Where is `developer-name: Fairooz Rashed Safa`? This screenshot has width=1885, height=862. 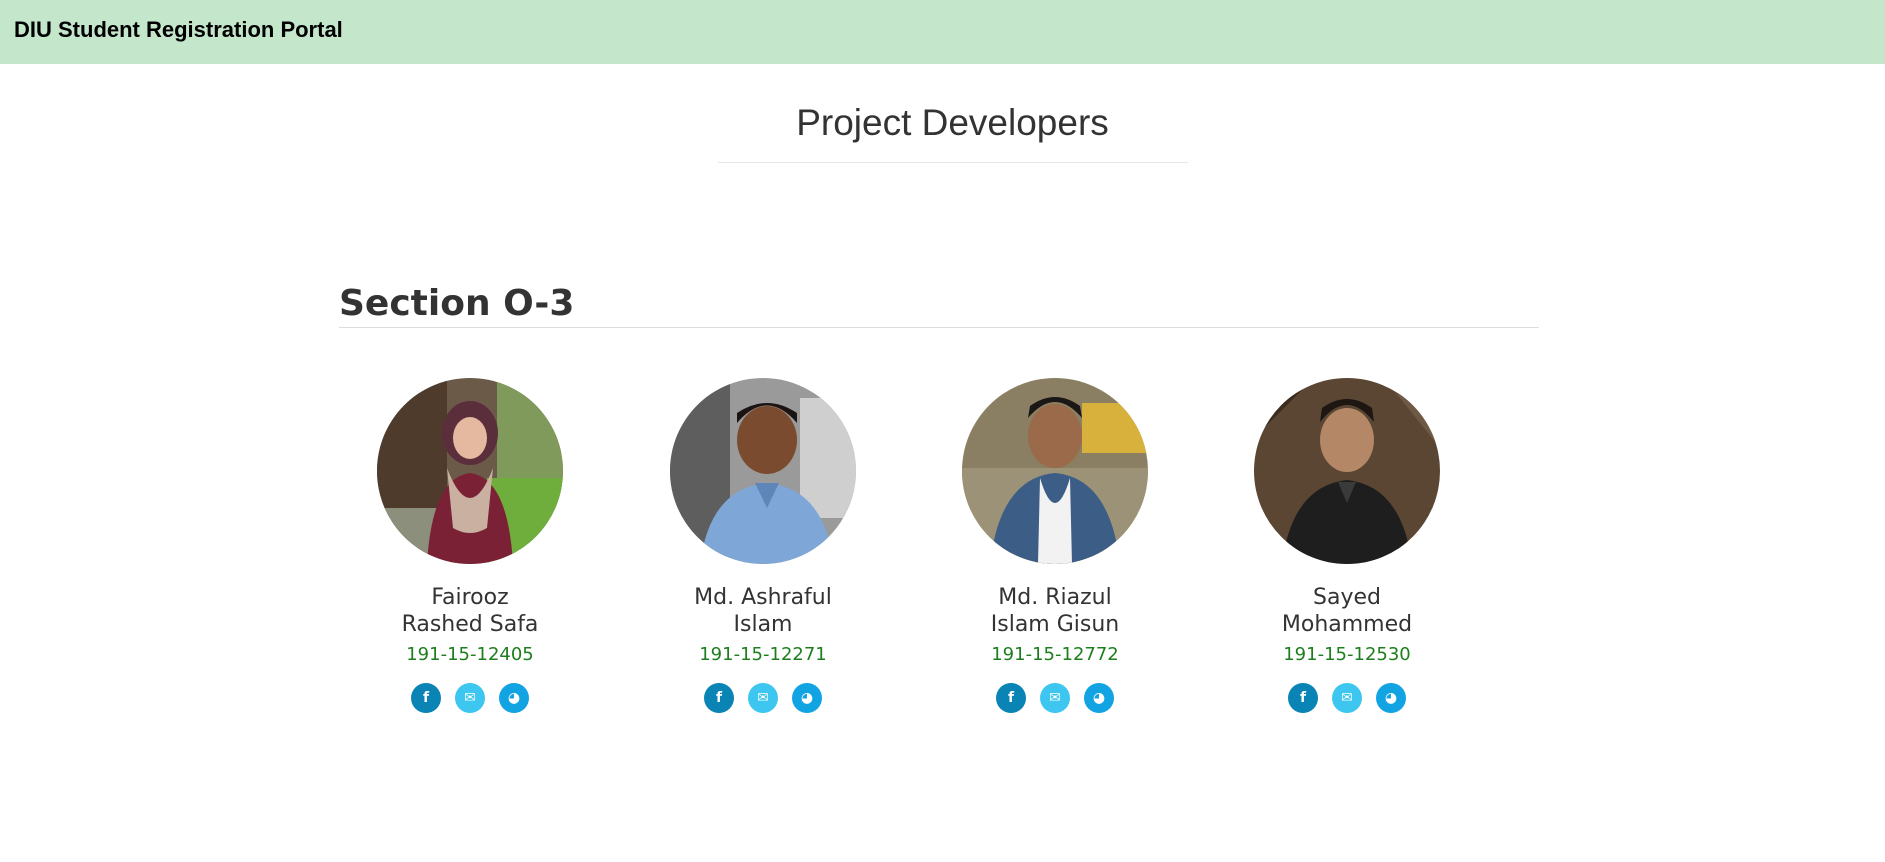
developer-name: Fairooz Rashed Safa is located at coordinates (470, 611).